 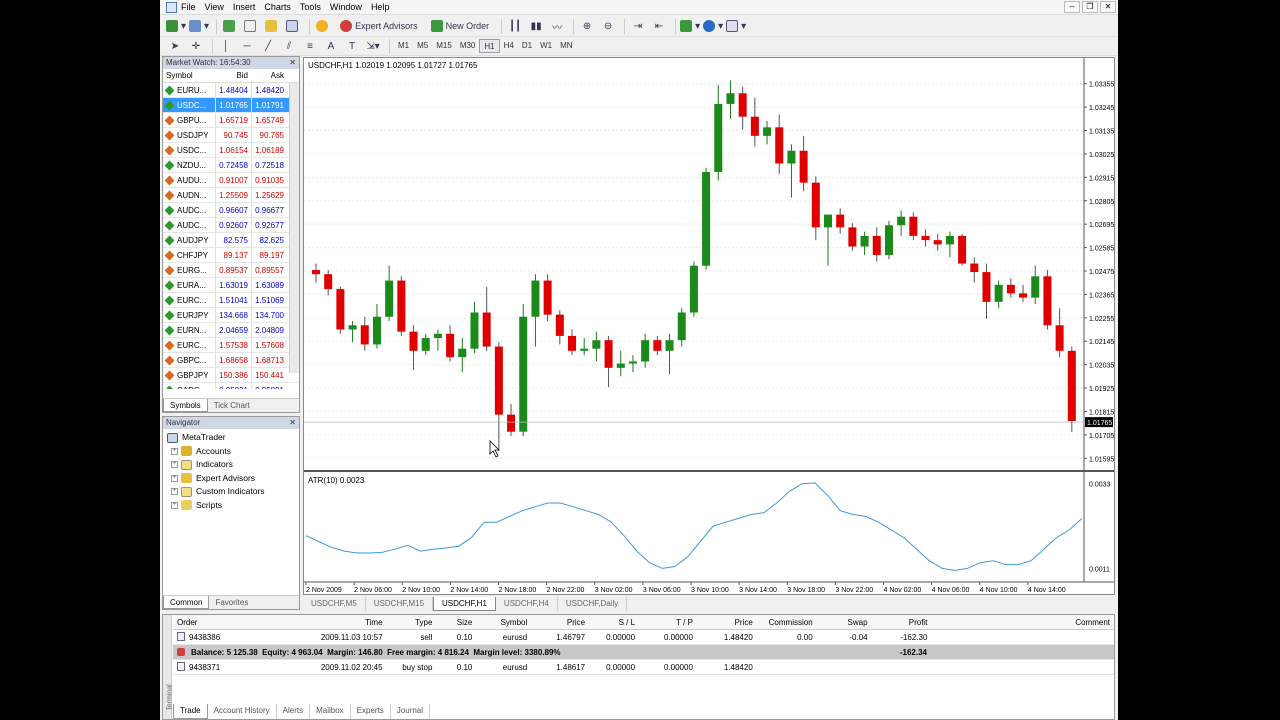 What do you see at coordinates (282, 7) in the screenshot?
I see `menu-charts: Charts` at bounding box center [282, 7].